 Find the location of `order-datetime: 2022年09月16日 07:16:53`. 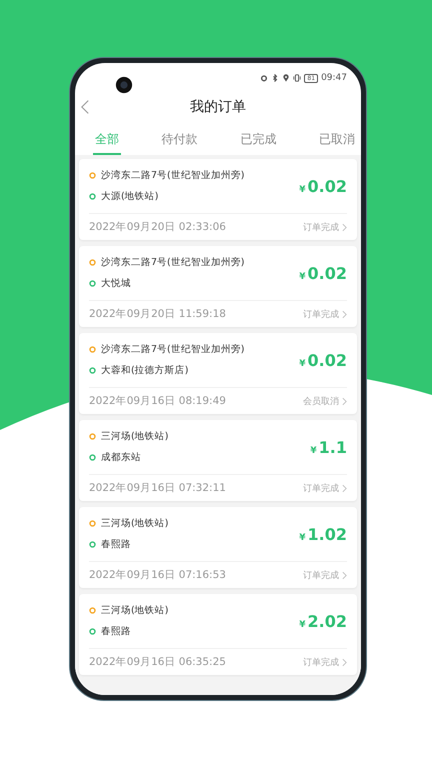

order-datetime: 2022年09月16日 07:16:53 is located at coordinates (157, 575).